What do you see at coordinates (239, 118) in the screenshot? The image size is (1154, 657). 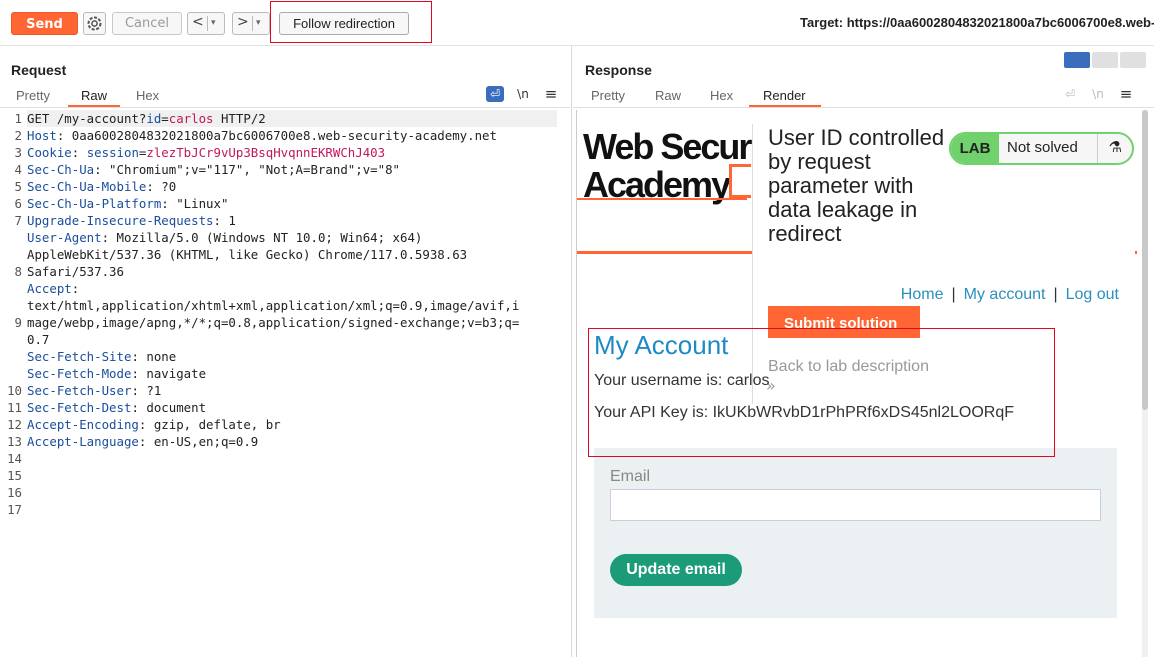 I see `code-token: HTTP/2` at bounding box center [239, 118].